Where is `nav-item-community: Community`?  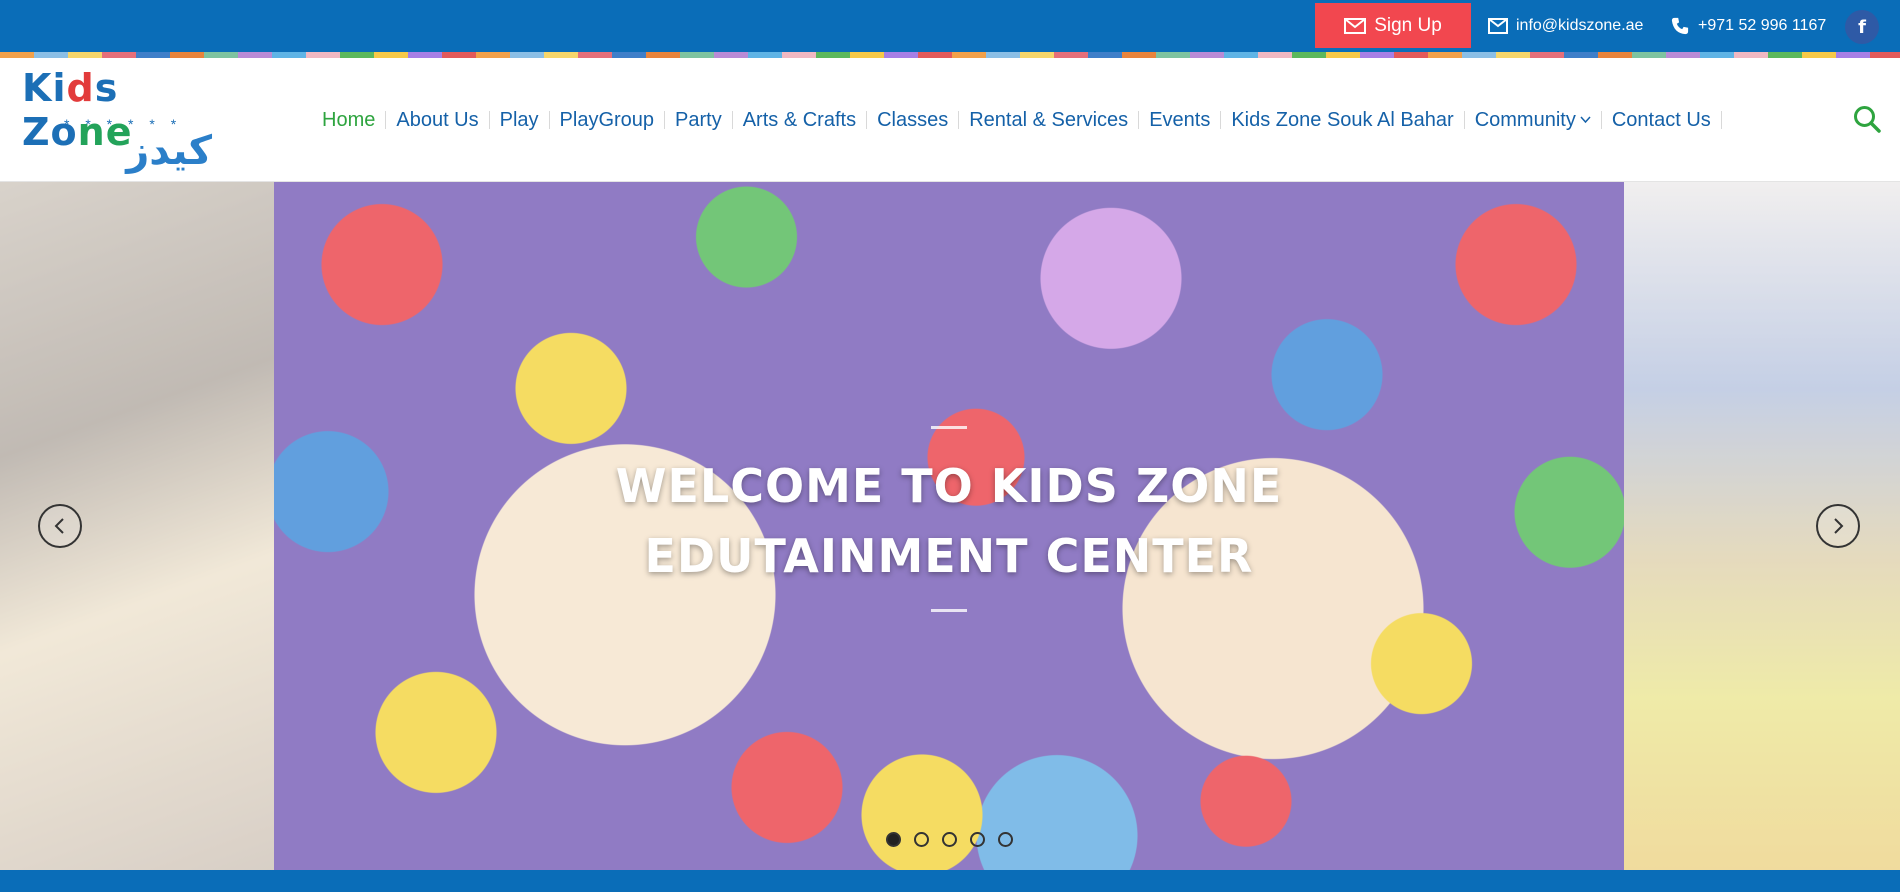 nav-item-community: Community is located at coordinates (1533, 120).